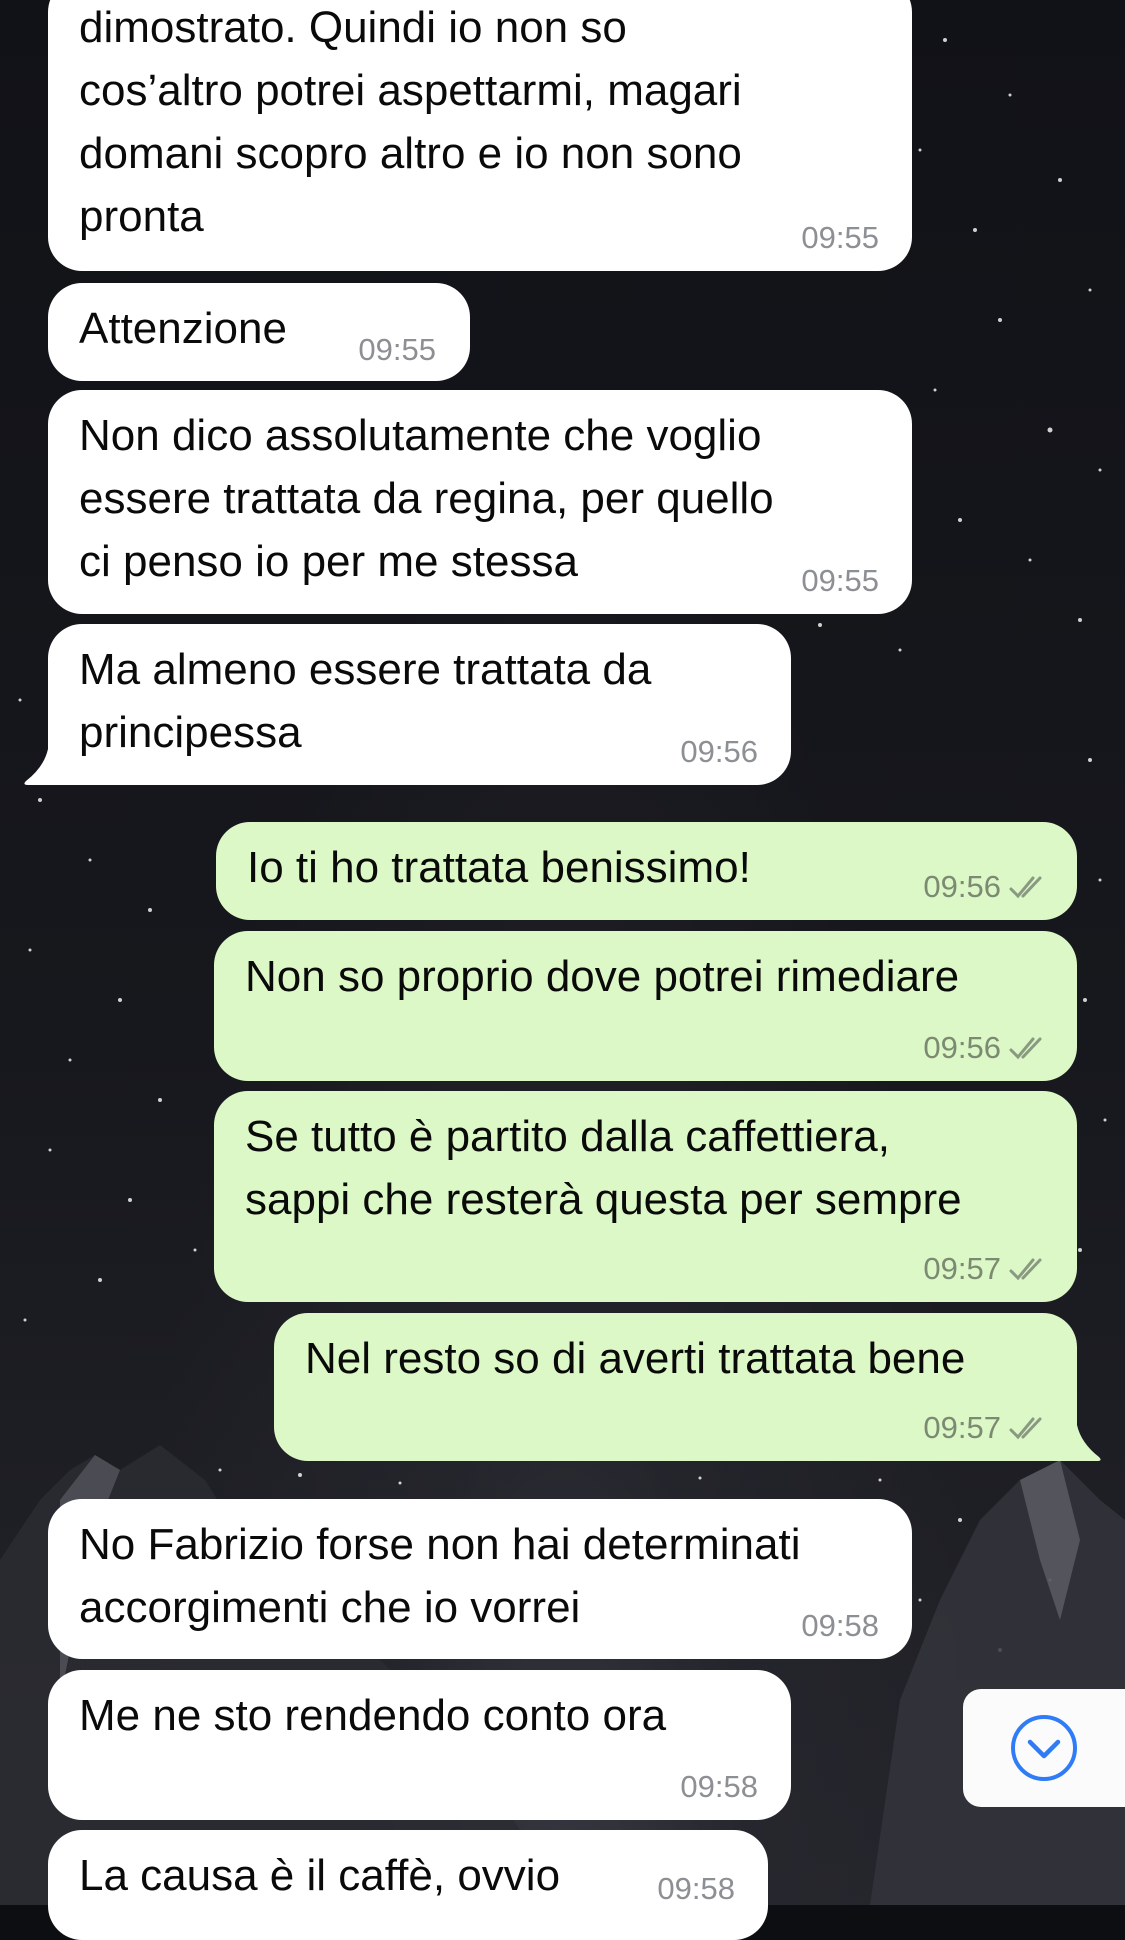  I want to click on chevron-down-icon, so click(1044, 1748).